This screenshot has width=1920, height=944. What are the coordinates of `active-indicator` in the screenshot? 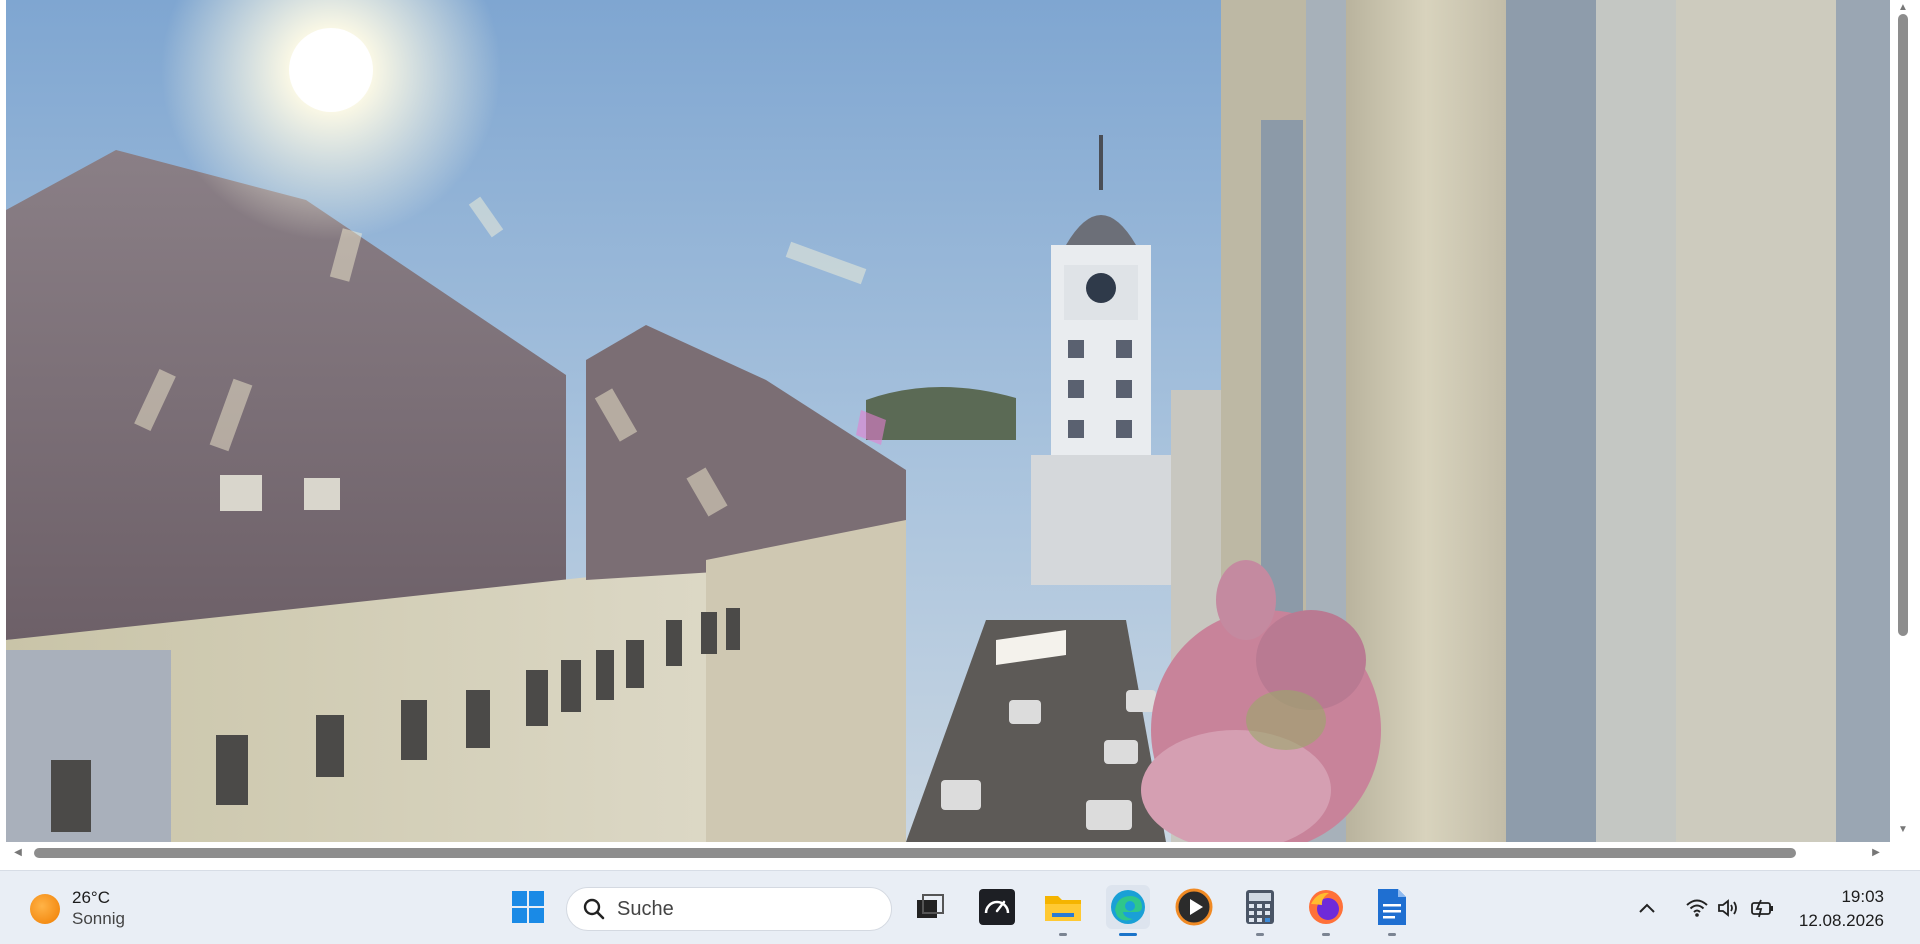 It's located at (1128, 934).